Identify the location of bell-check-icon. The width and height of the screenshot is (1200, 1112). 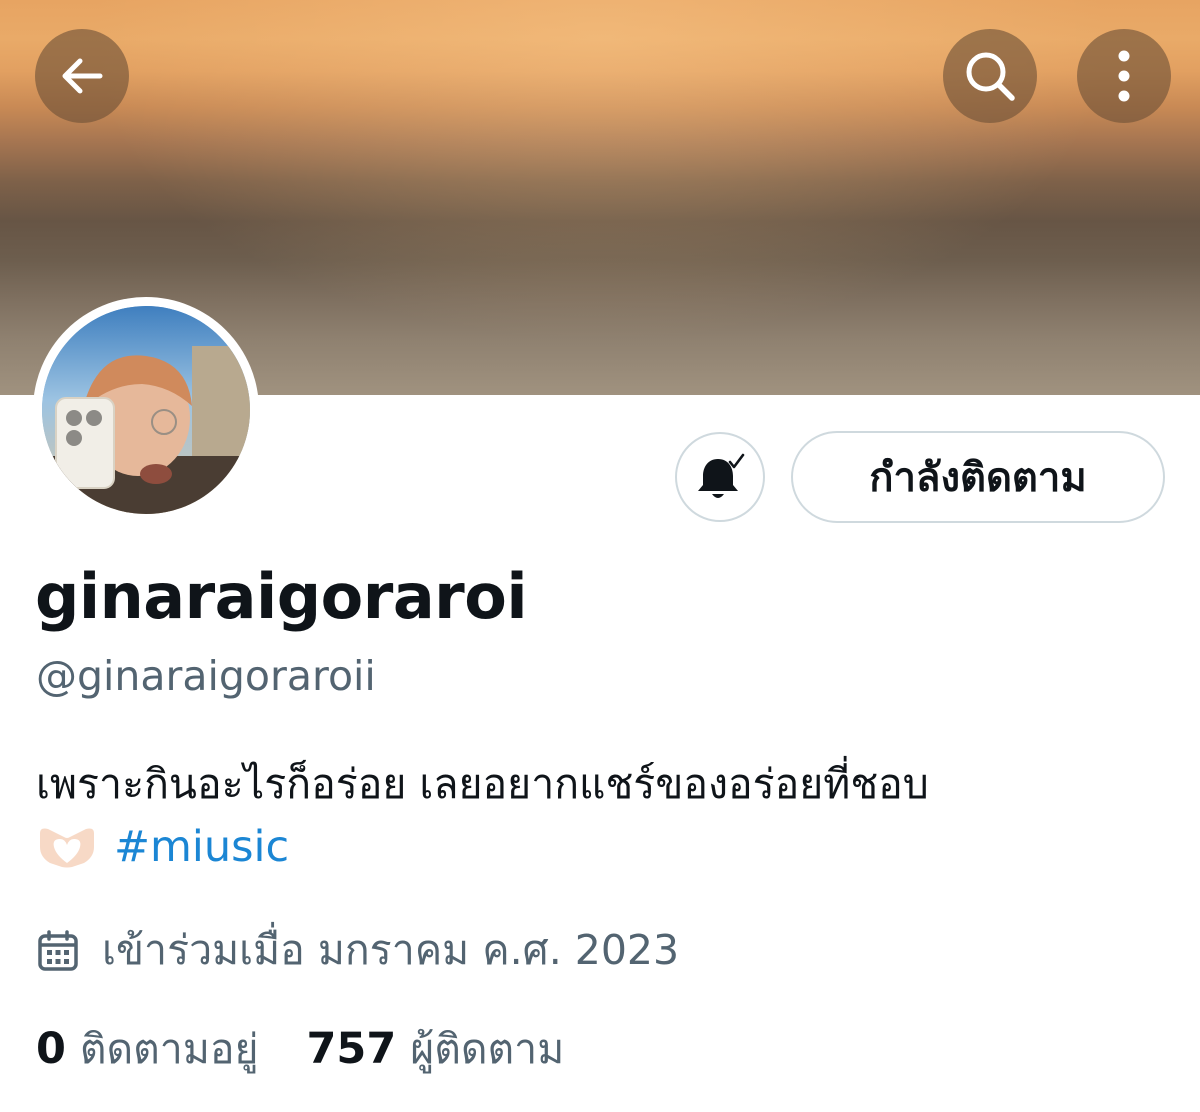
(721, 475).